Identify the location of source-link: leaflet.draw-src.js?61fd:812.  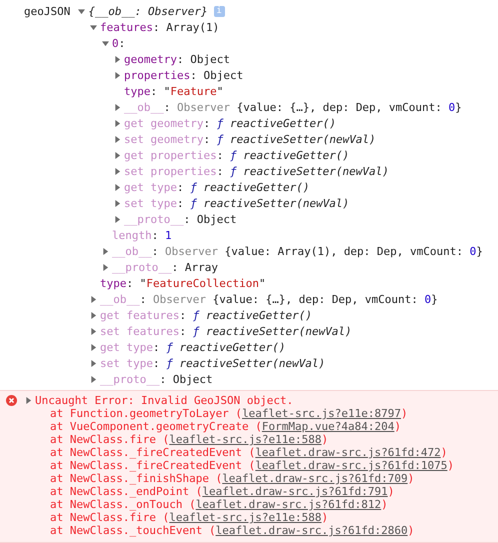
(289, 504).